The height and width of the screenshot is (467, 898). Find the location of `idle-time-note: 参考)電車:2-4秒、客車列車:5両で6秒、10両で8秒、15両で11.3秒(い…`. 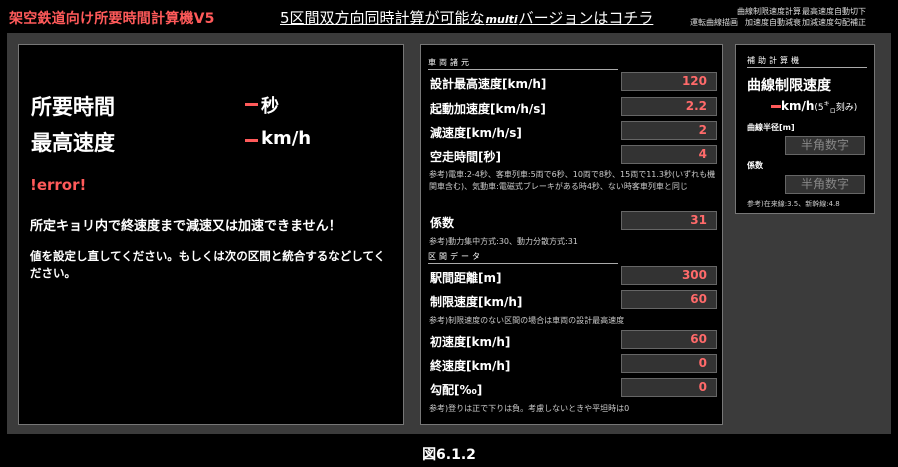

idle-time-note: 参考)電車:2-4秒、客車列車:5両で6秒、10両で8秒、15両で11.3秒(い… is located at coordinates (572, 180).